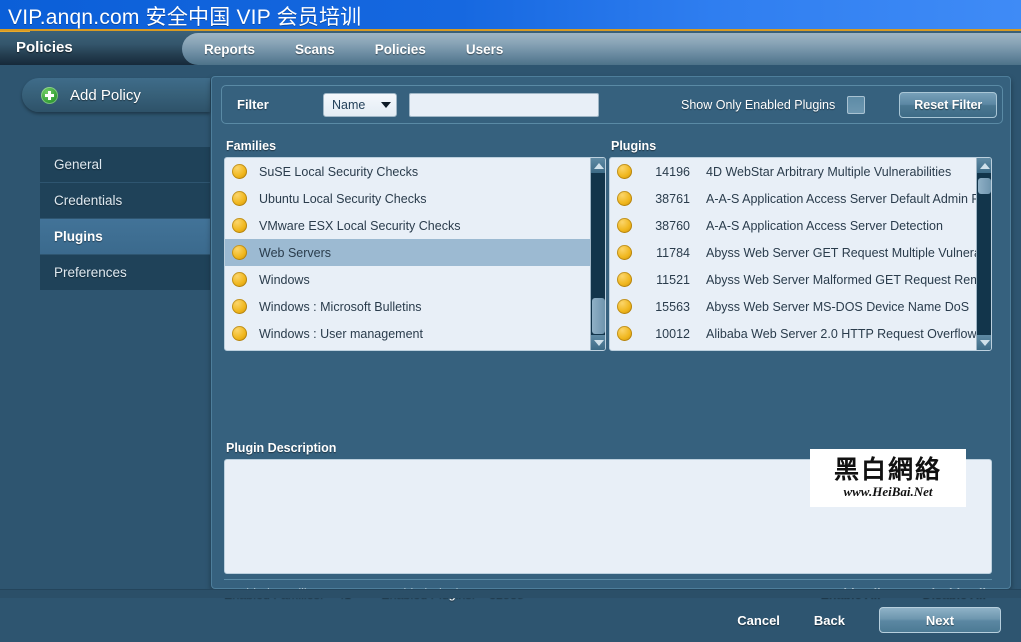 The width and height of the screenshot is (1021, 642). I want to click on sidebar-item-credentials: Credentials, so click(125, 201).